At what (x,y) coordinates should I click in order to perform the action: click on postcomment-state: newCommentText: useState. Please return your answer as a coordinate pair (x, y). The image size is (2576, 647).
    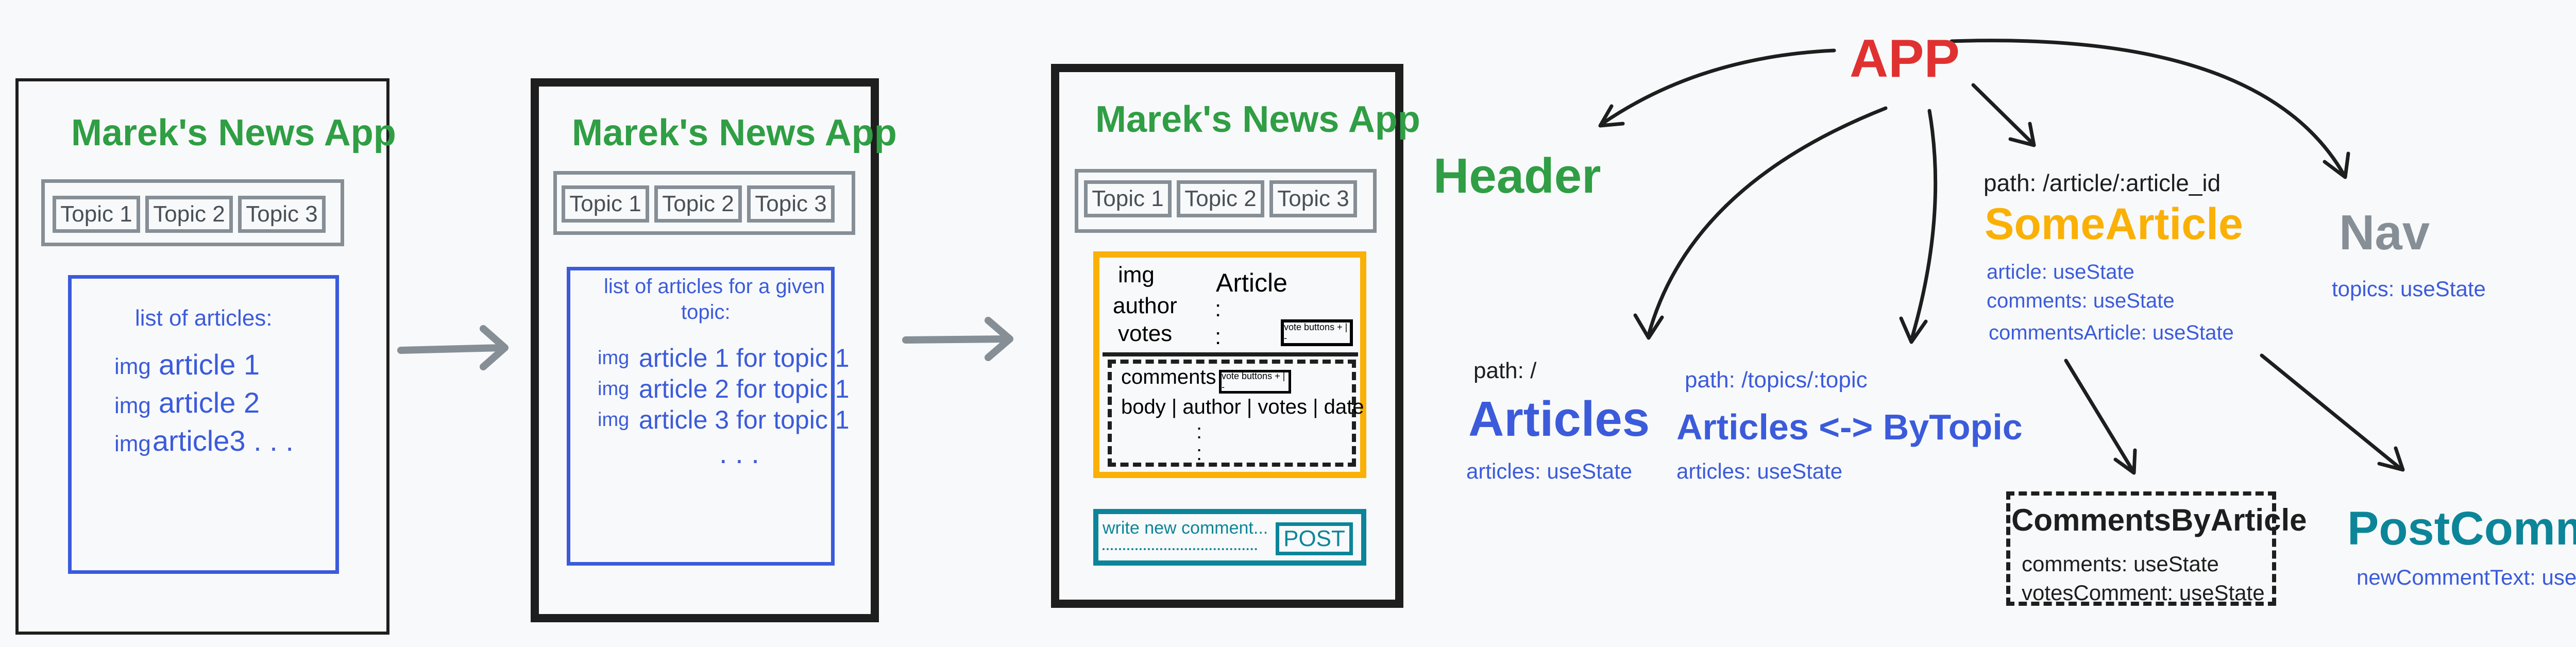
    Looking at the image, I should click on (2466, 577).